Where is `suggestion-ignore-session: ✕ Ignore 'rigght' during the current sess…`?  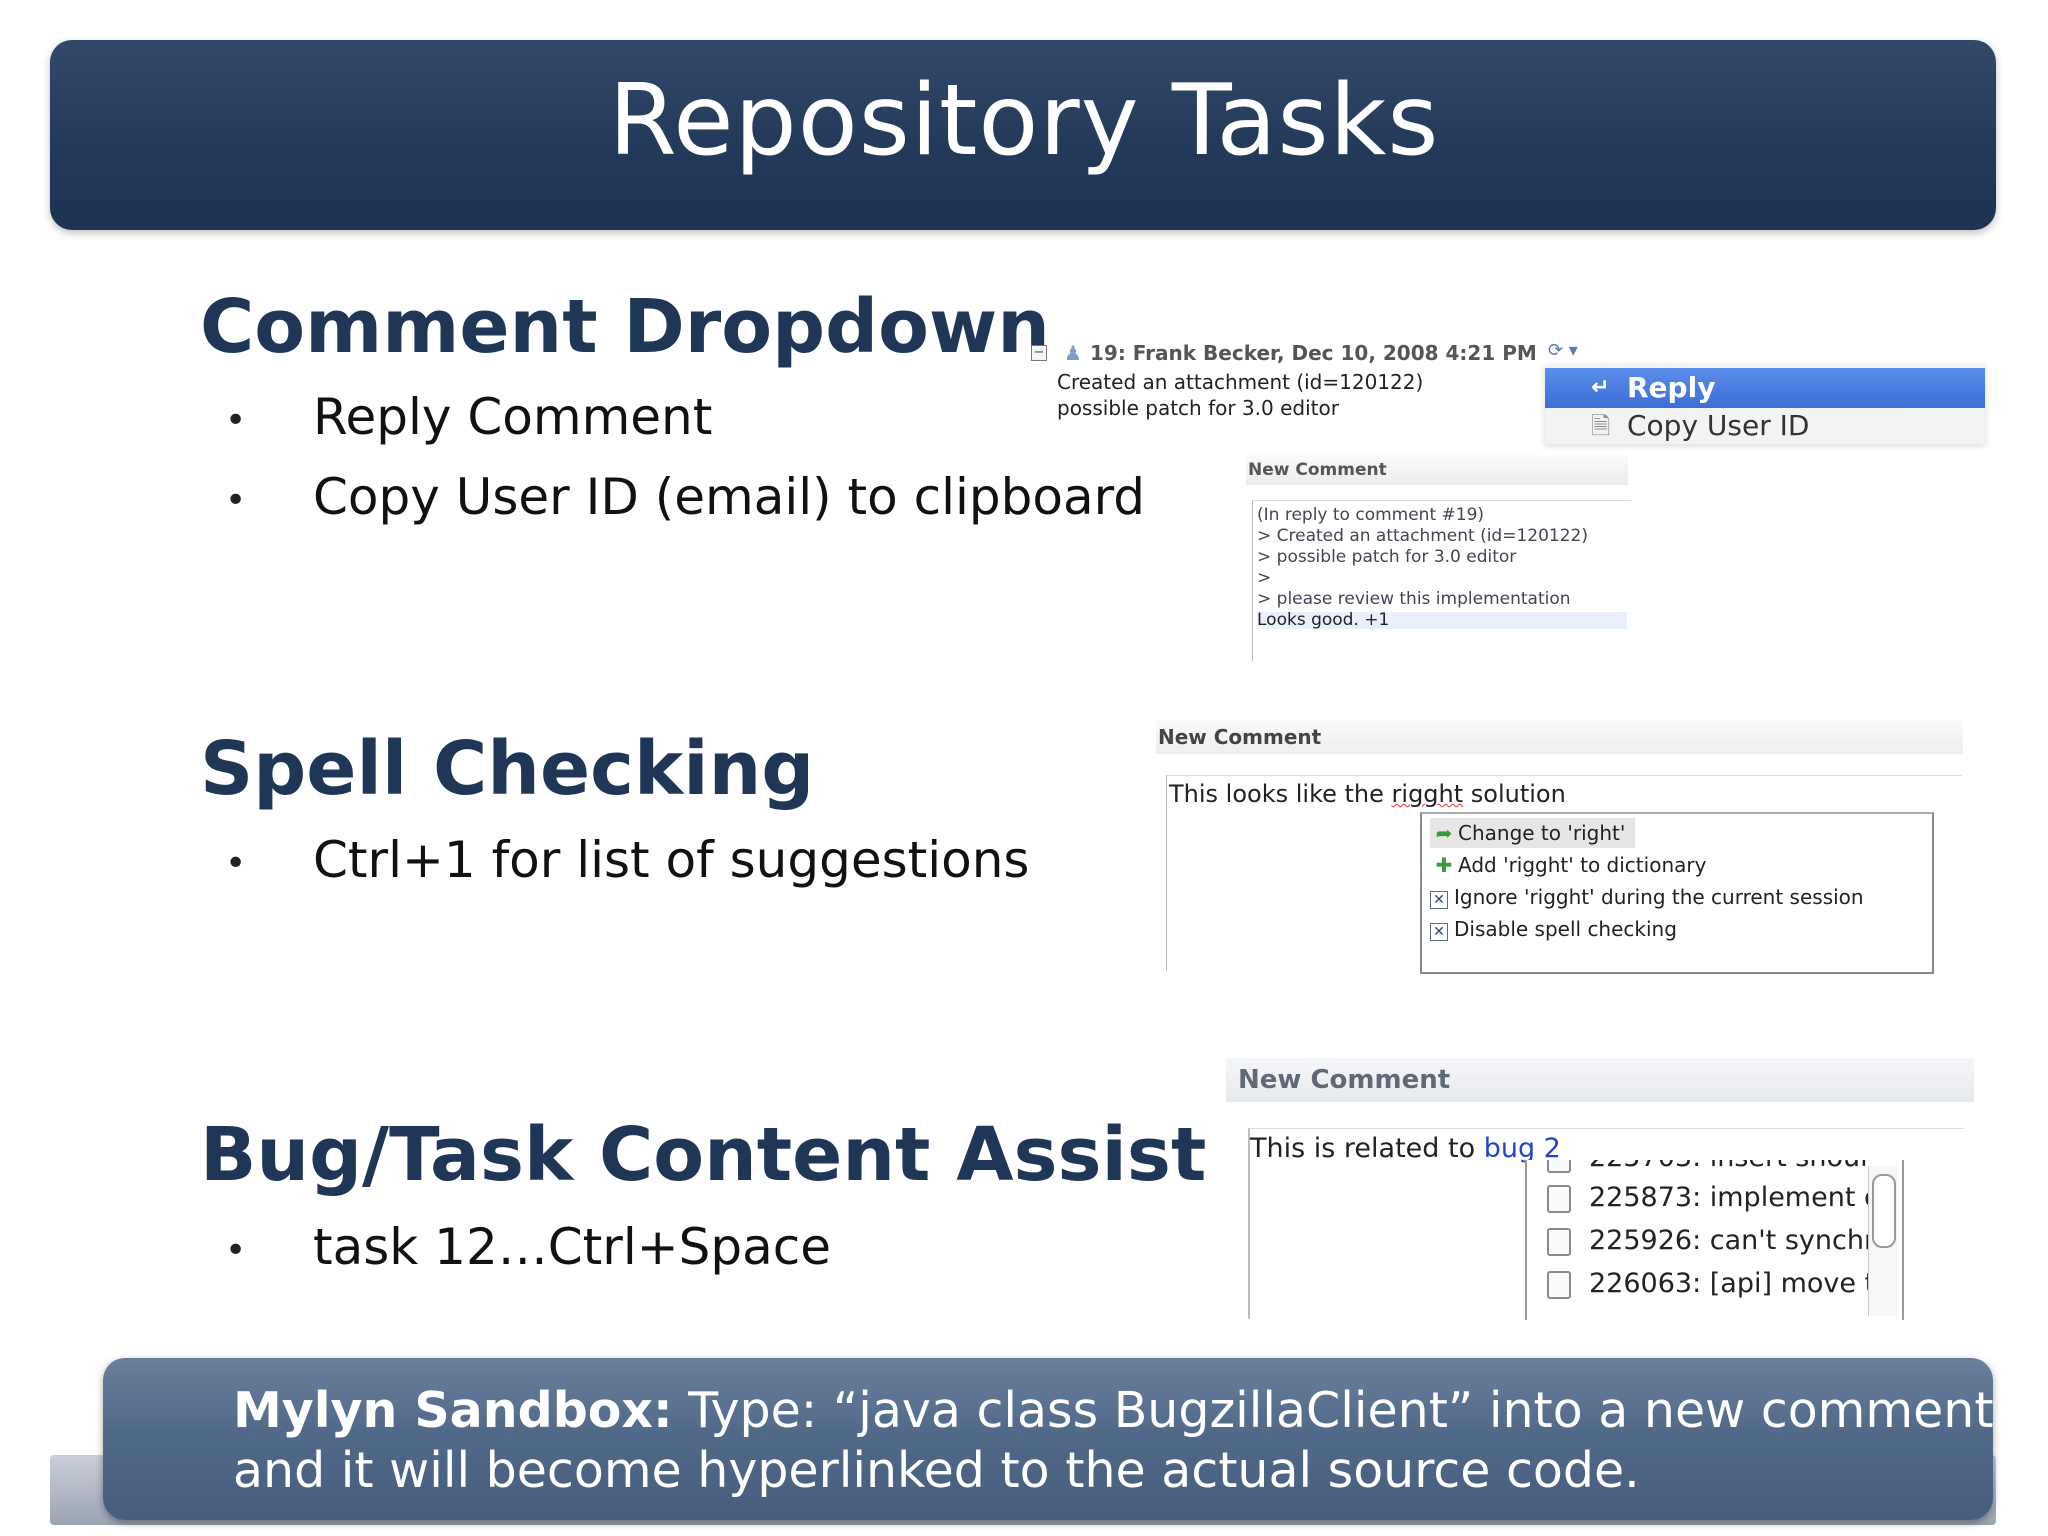
suggestion-ignore-session: ✕ Ignore 'rigght' during the current sess… is located at coordinates (1647, 897).